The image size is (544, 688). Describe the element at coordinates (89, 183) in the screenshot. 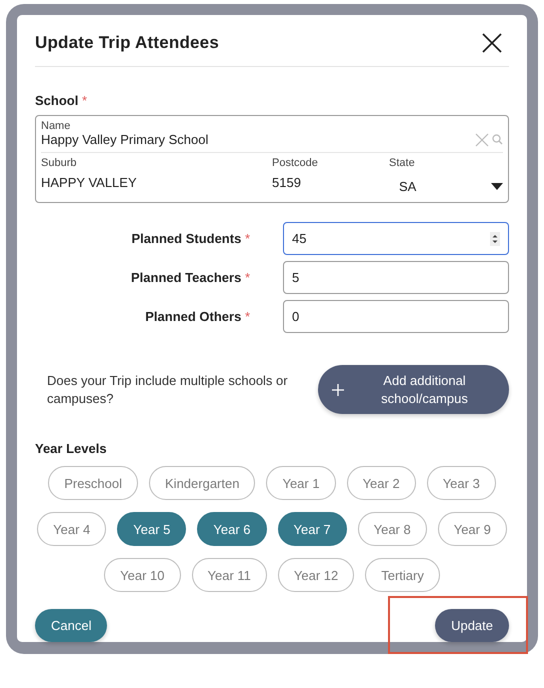

I see `suburb-value: HAPPY VALLEY` at that location.